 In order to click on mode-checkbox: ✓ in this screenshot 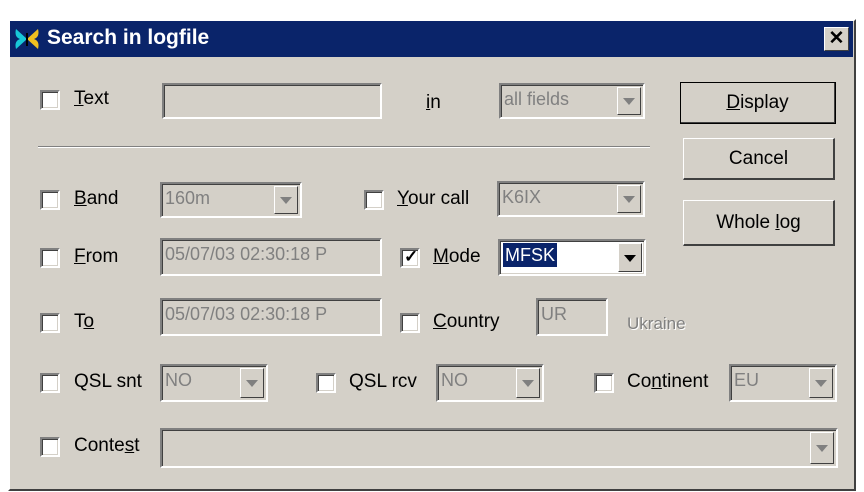, I will do `click(410, 257)`.